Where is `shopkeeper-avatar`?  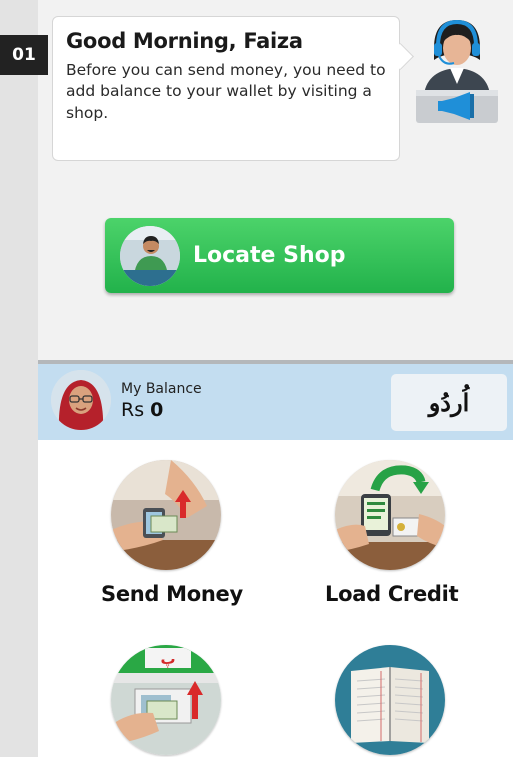 shopkeeper-avatar is located at coordinates (150, 255).